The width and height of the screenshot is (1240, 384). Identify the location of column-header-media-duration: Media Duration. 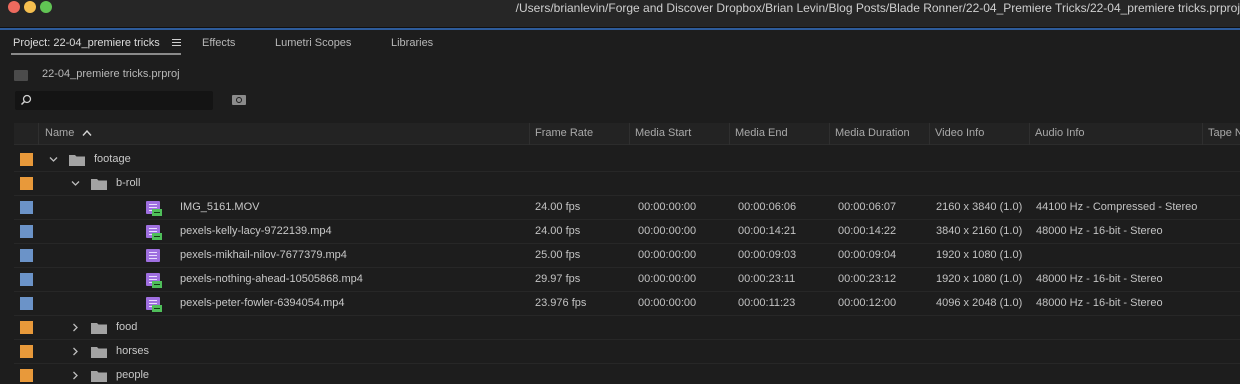
(872, 133).